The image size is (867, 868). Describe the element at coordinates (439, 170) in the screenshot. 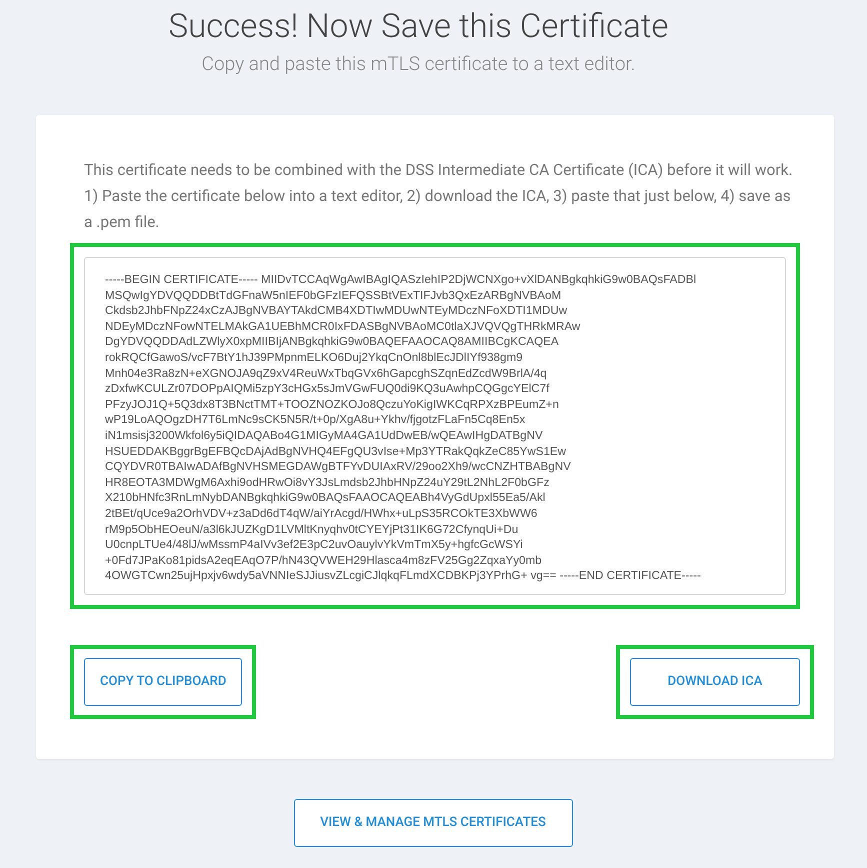

I see `instruction-text: This certificate needs to be combined with the DSS Intermediate CA Certificate (ICA) before it will work.` at that location.